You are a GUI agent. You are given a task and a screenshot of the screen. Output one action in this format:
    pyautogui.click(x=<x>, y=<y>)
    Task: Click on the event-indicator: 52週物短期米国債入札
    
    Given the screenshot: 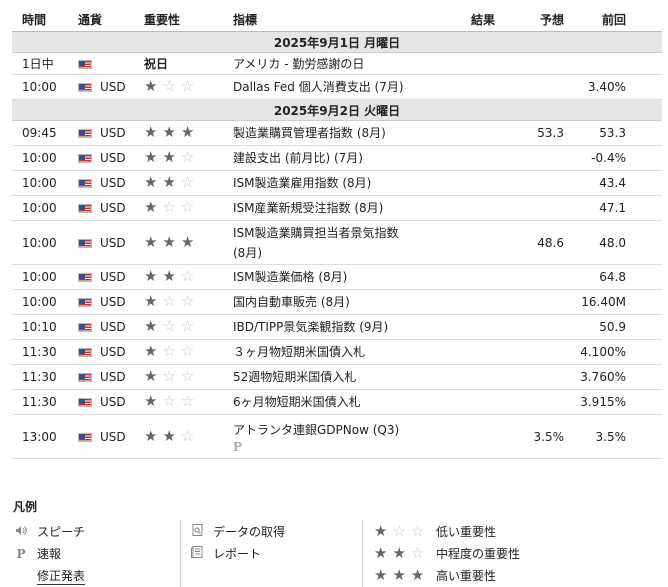 What is the action you would take?
    pyautogui.click(x=335, y=377)
    